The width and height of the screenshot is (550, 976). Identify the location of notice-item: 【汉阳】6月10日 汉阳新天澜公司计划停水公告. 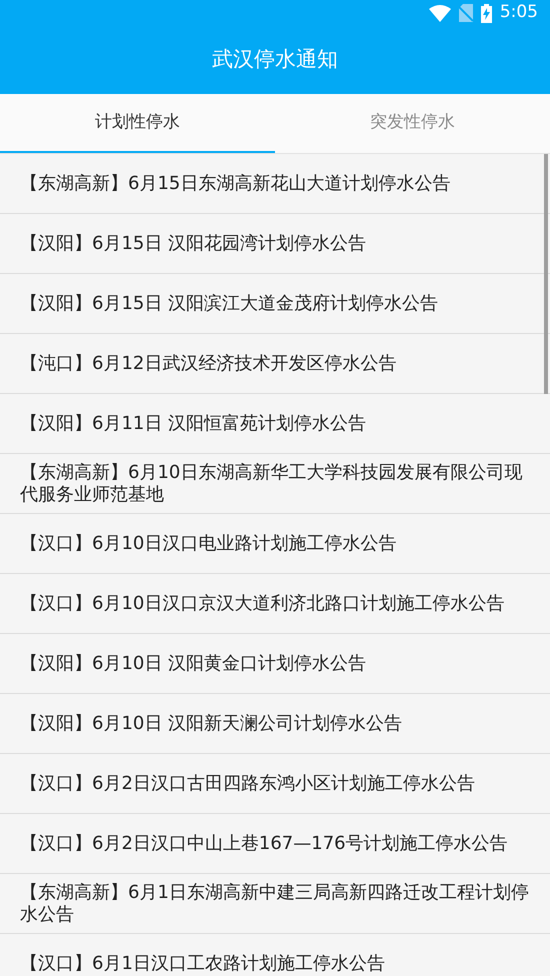
(275, 723).